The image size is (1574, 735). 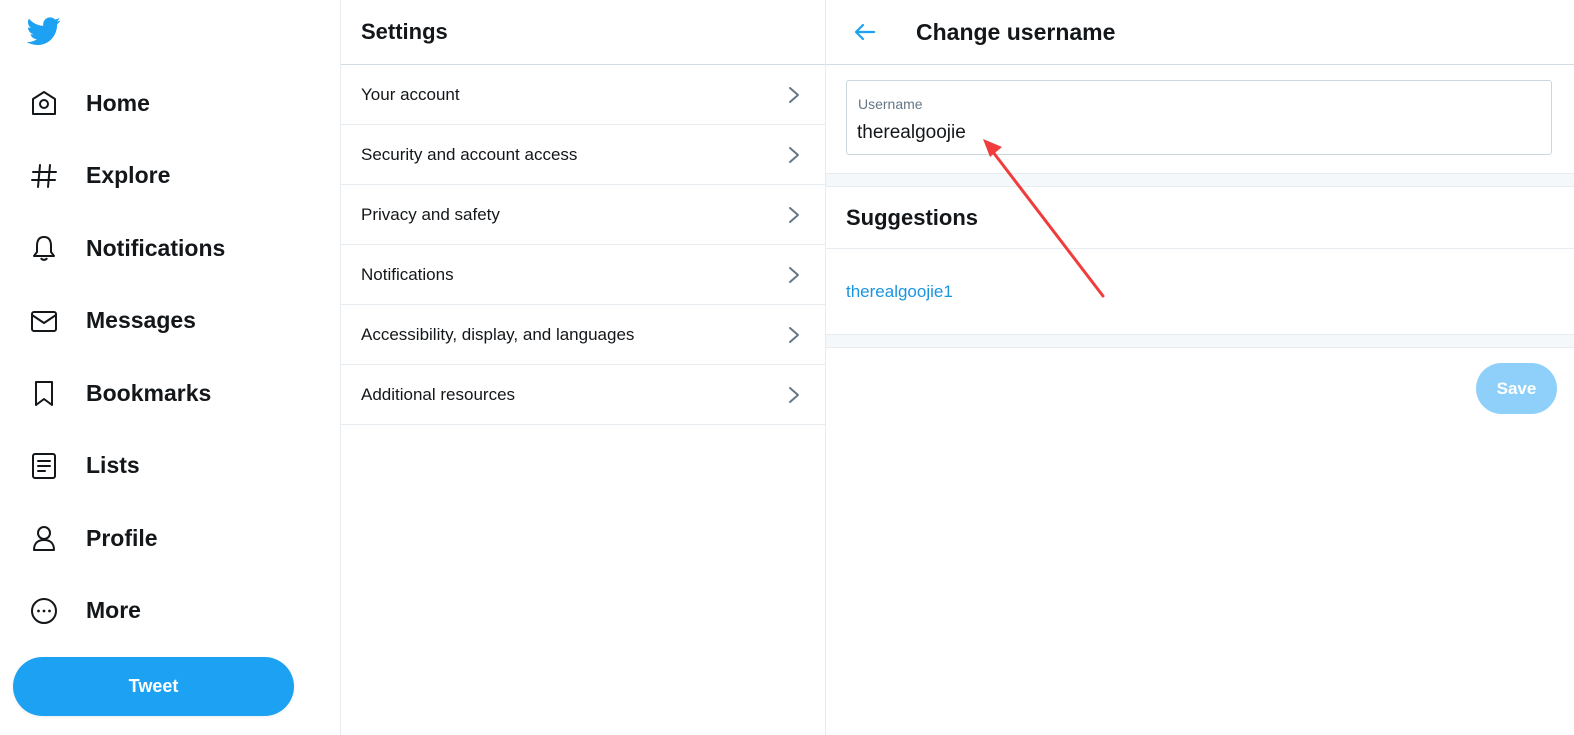 What do you see at coordinates (44, 538) in the screenshot?
I see `user-icon` at bounding box center [44, 538].